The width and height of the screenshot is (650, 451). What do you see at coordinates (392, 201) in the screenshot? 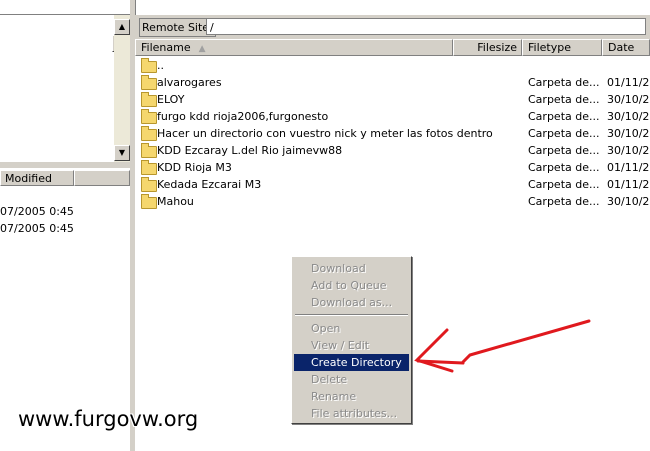
I see `file-row: Mahou Carpeta de... 30/10/20` at bounding box center [392, 201].